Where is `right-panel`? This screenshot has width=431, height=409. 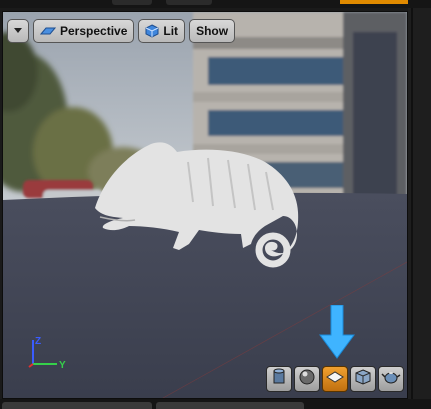 right-panel is located at coordinates (419, 204).